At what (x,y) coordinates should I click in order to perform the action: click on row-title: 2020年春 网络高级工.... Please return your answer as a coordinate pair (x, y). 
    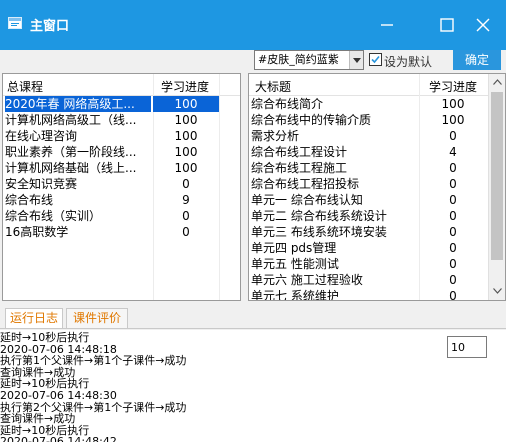
    Looking at the image, I should click on (78, 104).